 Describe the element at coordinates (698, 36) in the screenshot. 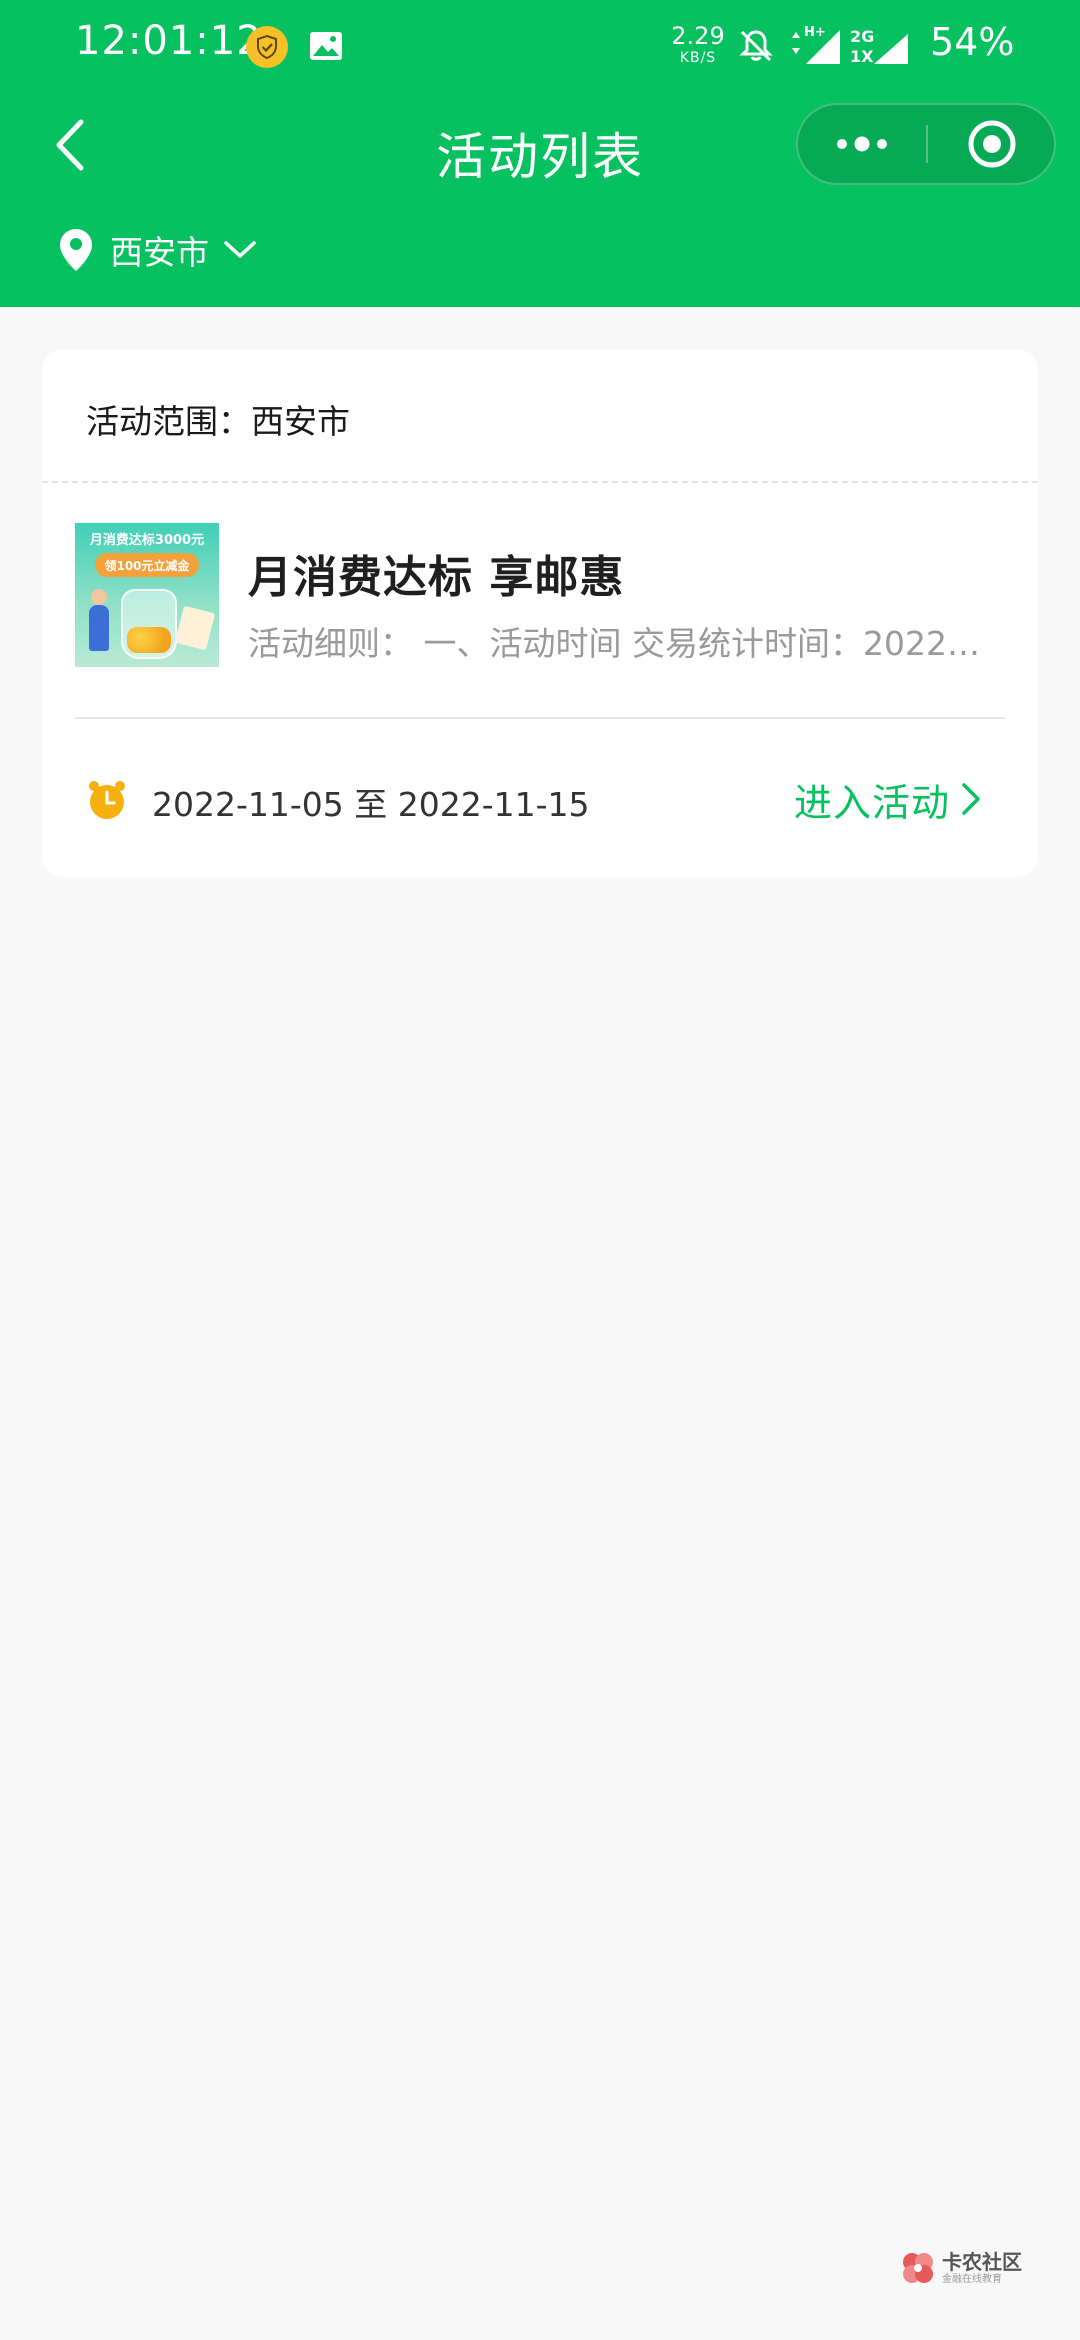

I see `network-rate-value: 2.29` at that location.